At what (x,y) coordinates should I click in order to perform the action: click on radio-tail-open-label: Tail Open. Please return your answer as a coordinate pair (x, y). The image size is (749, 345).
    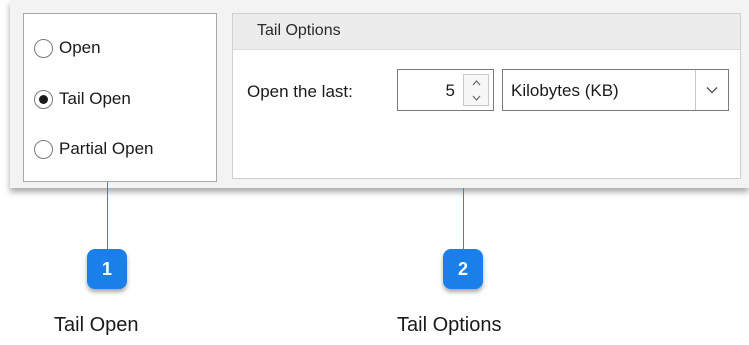
    Looking at the image, I should click on (95, 98).